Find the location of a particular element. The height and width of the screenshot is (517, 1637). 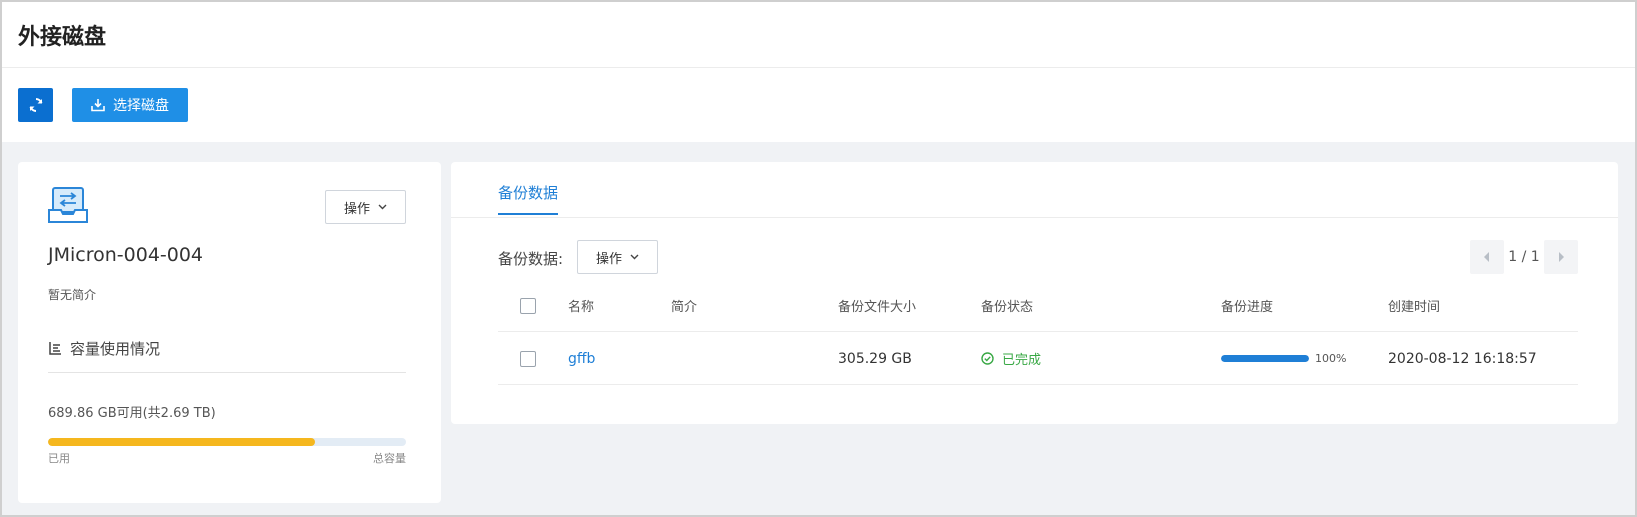

backup-progress: 100% is located at coordinates (1283, 358).